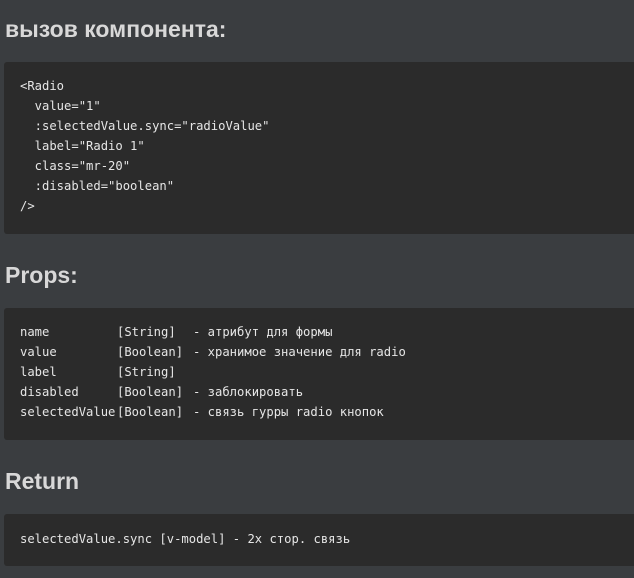  What do you see at coordinates (68, 412) in the screenshot?
I see `prop-name: selectedValue` at bounding box center [68, 412].